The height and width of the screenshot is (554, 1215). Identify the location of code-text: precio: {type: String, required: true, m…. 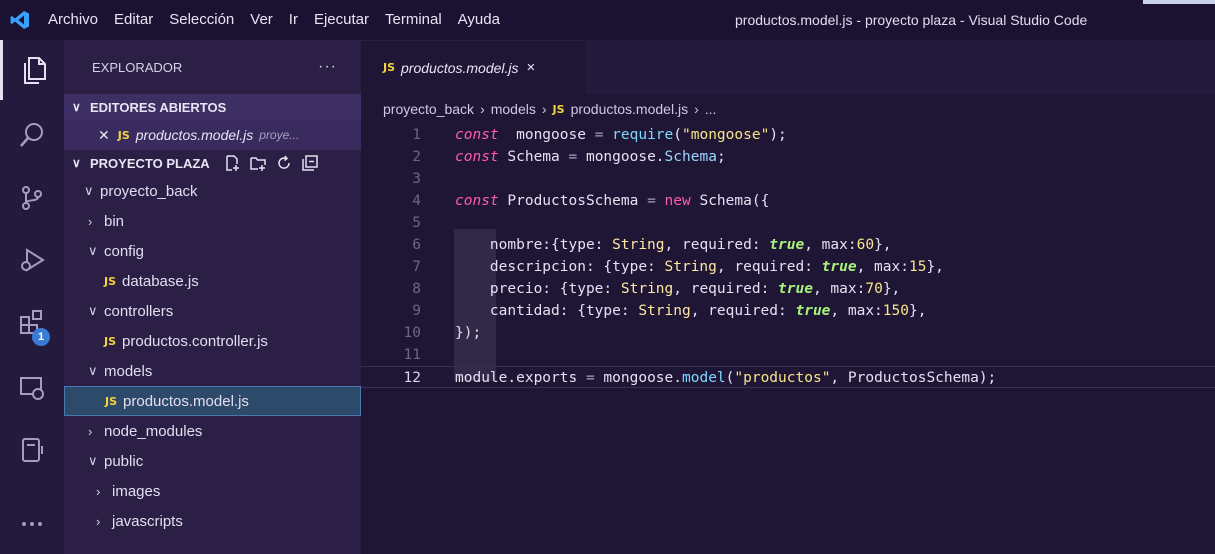
(678, 289).